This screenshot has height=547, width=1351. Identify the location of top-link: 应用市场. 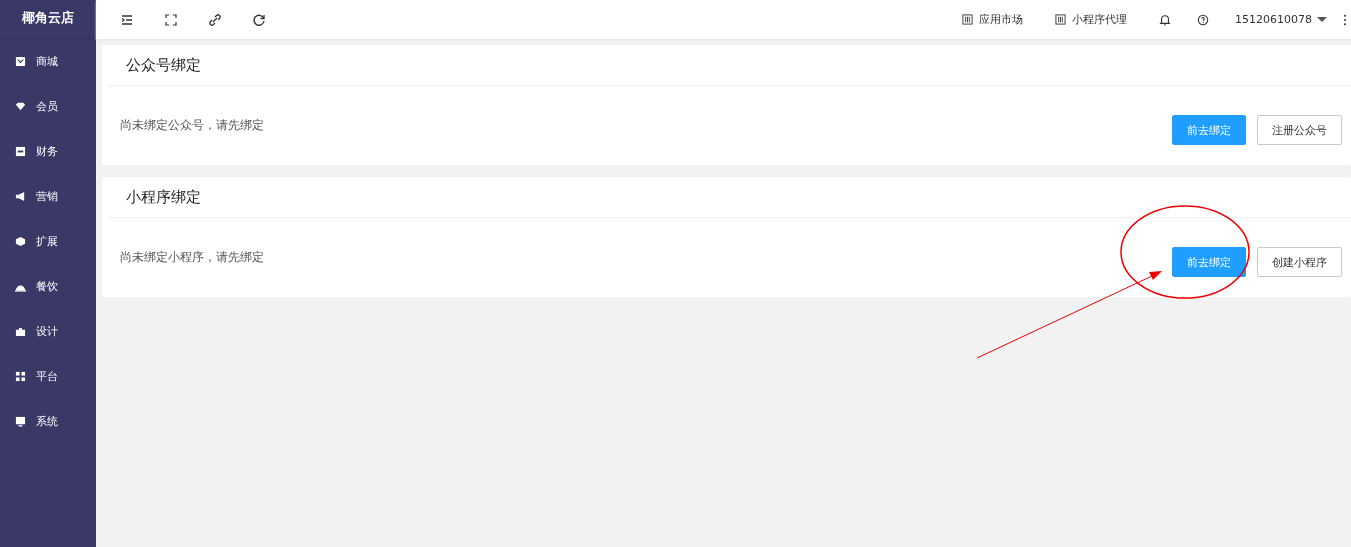
(992, 19).